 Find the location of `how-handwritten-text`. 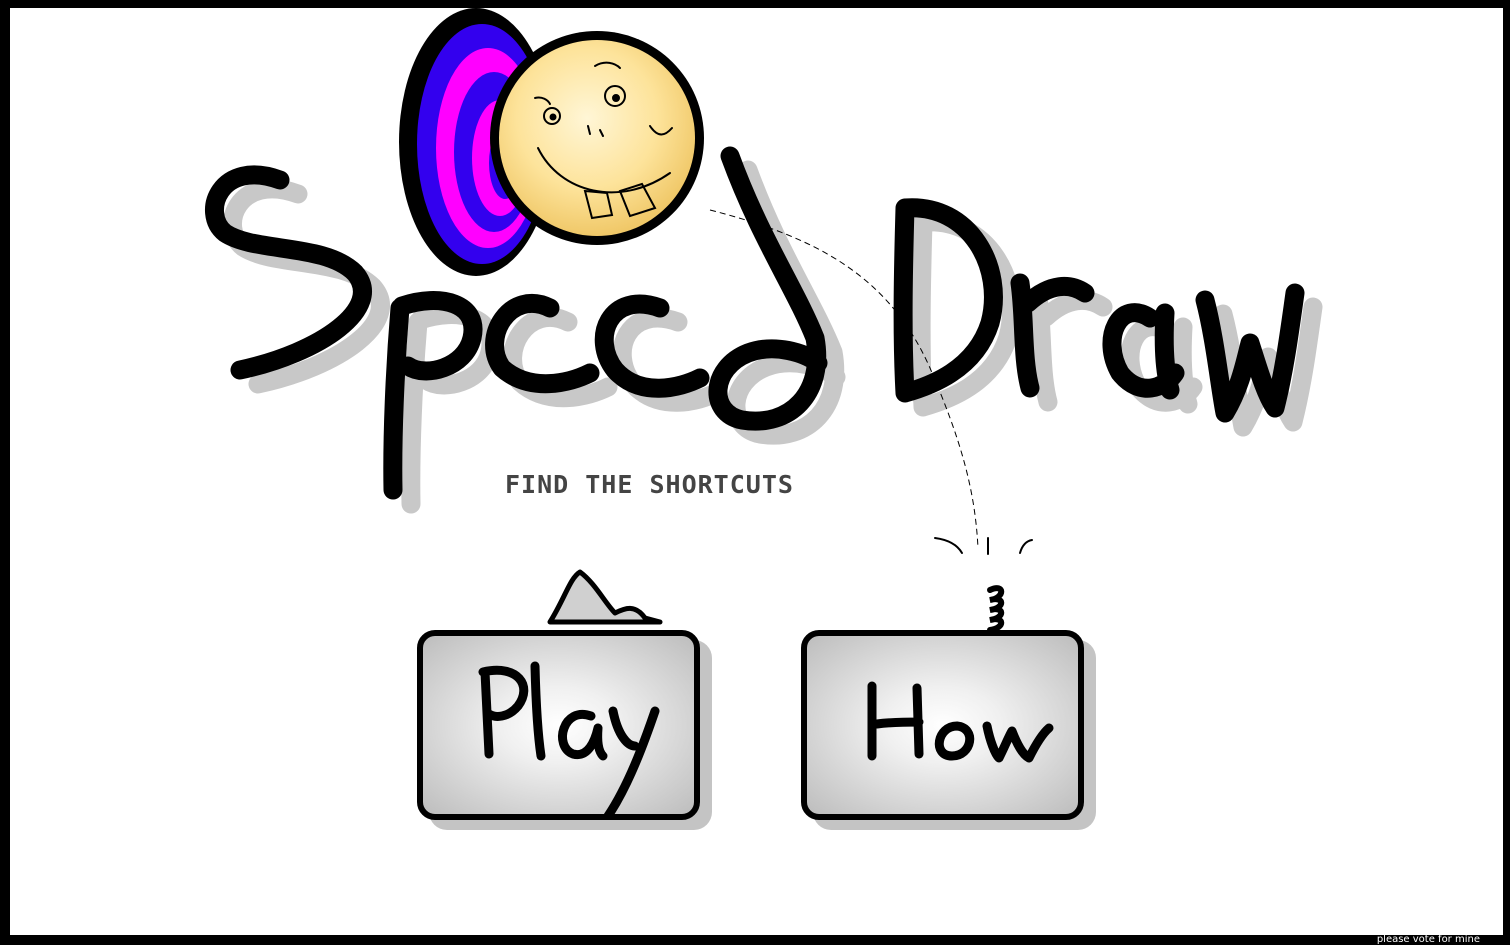

how-handwritten-text is located at coordinates (960, 722).